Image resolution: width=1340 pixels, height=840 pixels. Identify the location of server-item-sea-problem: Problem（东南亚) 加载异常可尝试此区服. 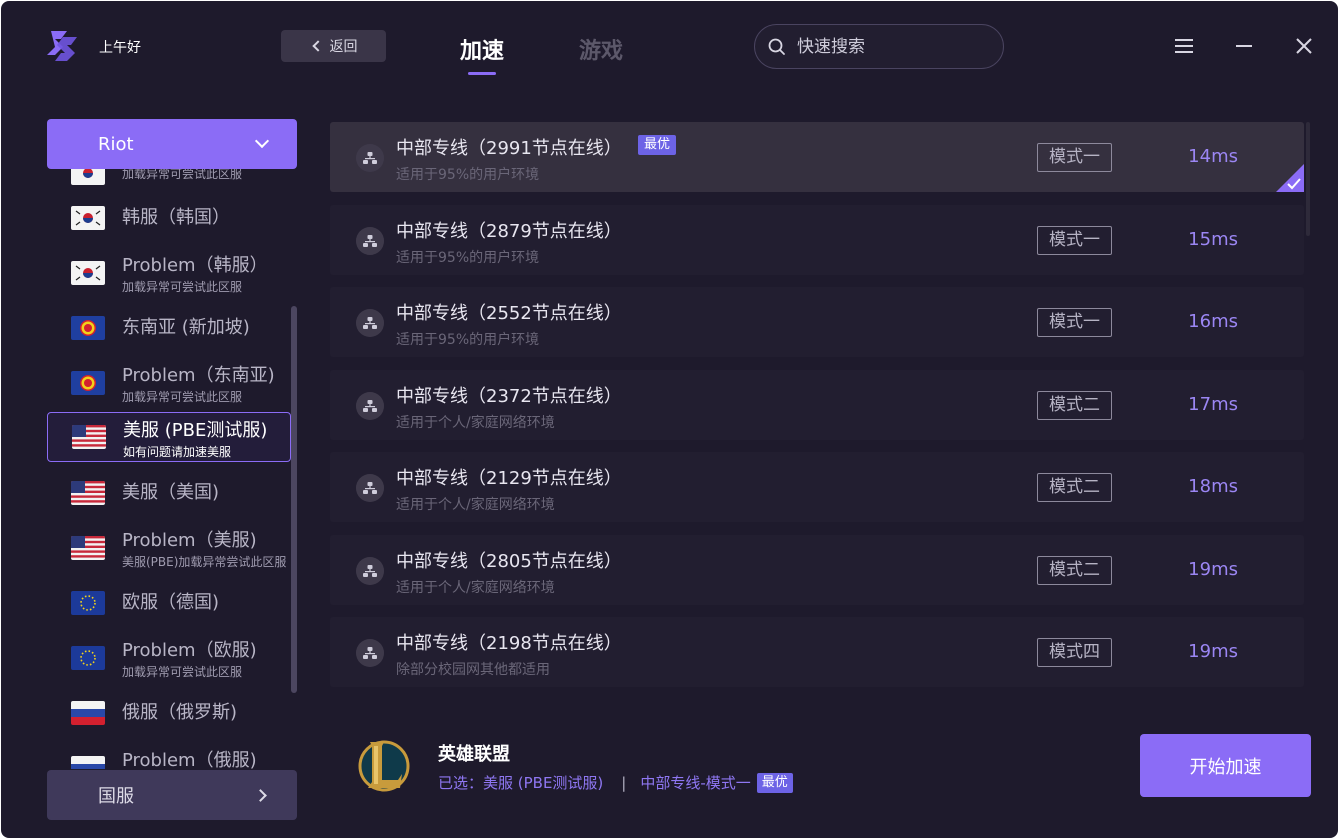
(169, 383).